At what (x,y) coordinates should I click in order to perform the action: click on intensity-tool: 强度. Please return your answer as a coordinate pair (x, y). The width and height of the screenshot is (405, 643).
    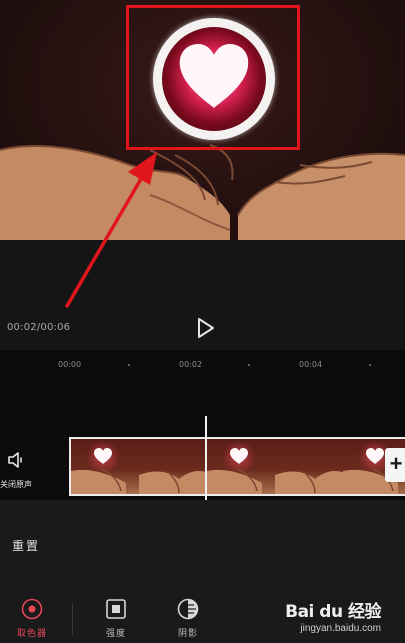
    Looking at the image, I should click on (116, 620).